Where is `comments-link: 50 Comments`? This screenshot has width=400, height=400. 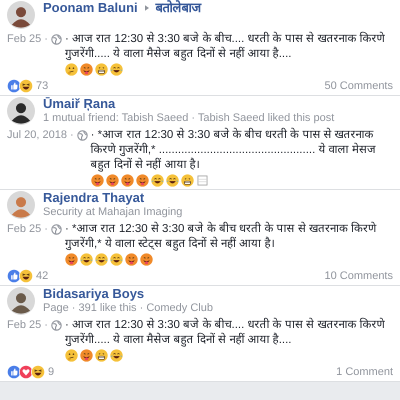
comments-link: 50 Comments is located at coordinates (358, 86).